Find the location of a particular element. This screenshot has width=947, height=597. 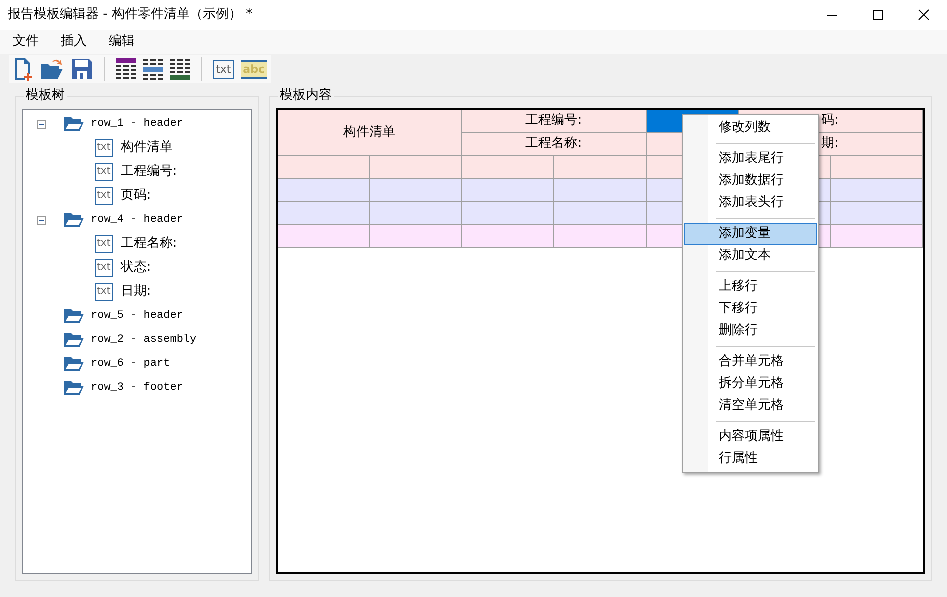

window-title: 报告模板编辑器 - 构件零件清单（示例） * is located at coordinates (130, 15).